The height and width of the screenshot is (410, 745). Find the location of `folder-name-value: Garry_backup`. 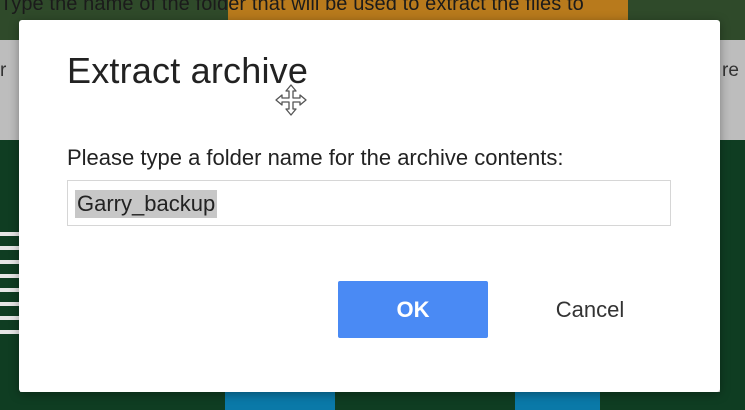

folder-name-value: Garry_backup is located at coordinates (146, 204).